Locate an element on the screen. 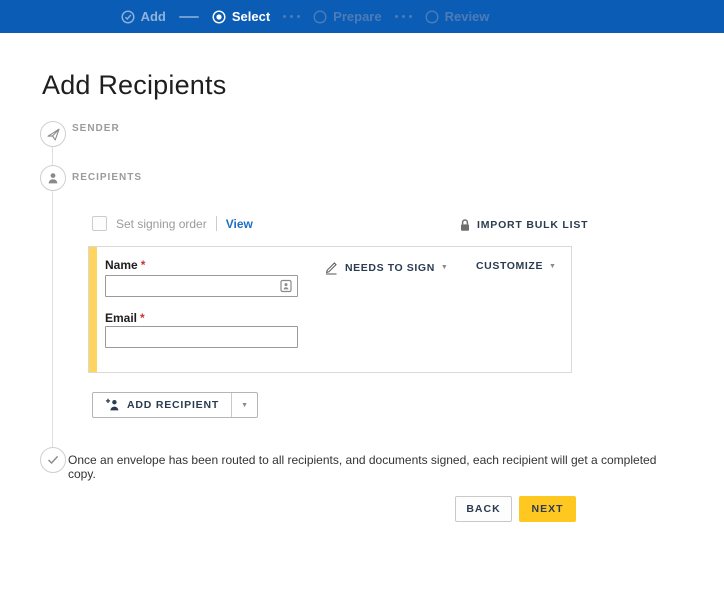  step-label: Add is located at coordinates (153, 16).